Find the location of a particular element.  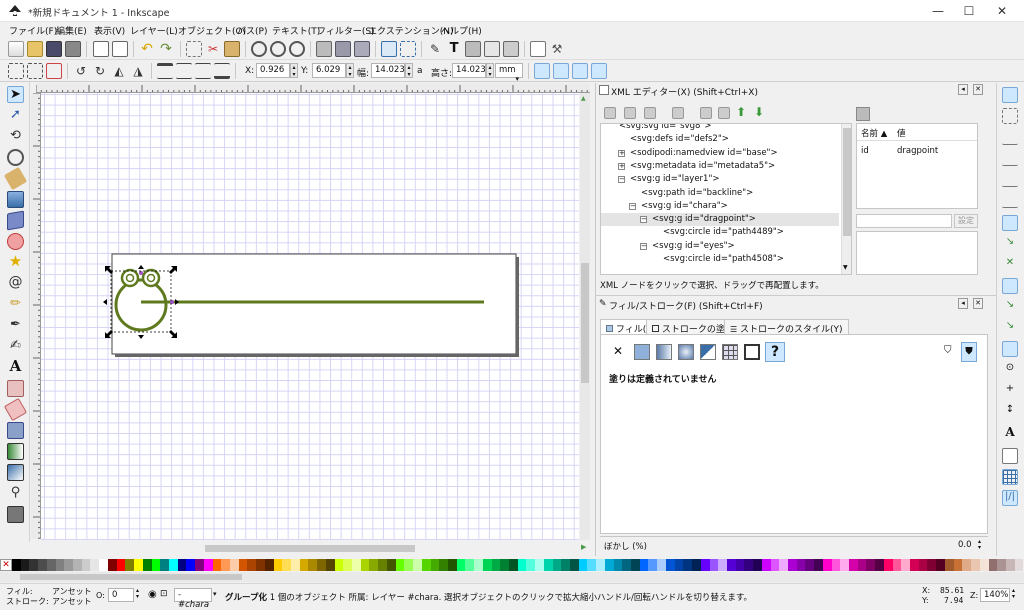

import-icon is located at coordinates (101, 49).